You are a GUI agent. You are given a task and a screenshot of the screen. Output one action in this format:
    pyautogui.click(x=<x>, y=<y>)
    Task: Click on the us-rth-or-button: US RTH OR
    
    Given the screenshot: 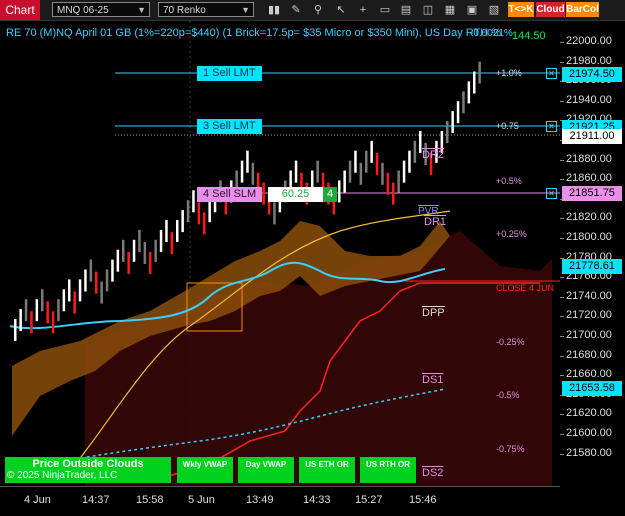 What is the action you would take?
    pyautogui.click(x=388, y=470)
    